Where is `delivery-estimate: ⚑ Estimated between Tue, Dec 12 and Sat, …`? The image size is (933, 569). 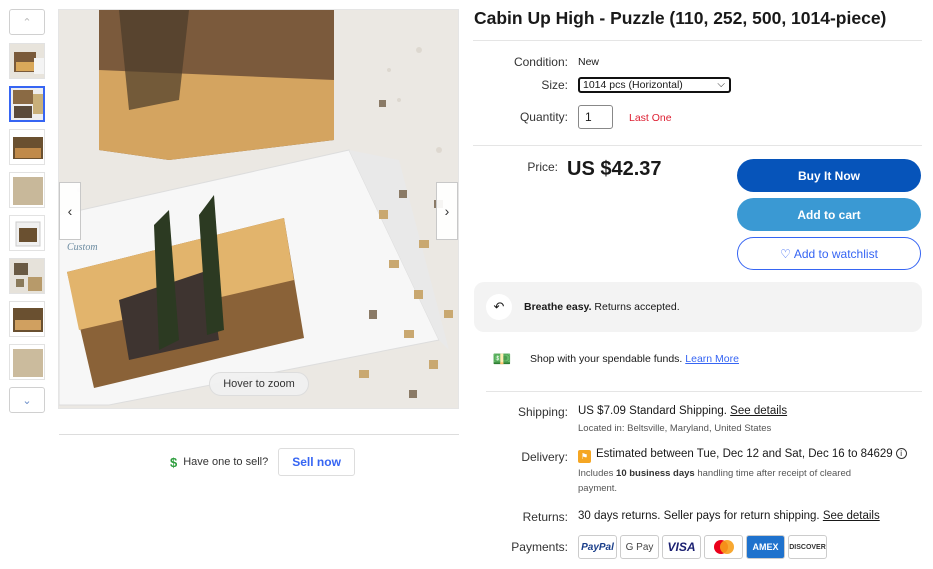 delivery-estimate: ⚑ Estimated between Tue, Dec 12 and Sat, … is located at coordinates (742, 455).